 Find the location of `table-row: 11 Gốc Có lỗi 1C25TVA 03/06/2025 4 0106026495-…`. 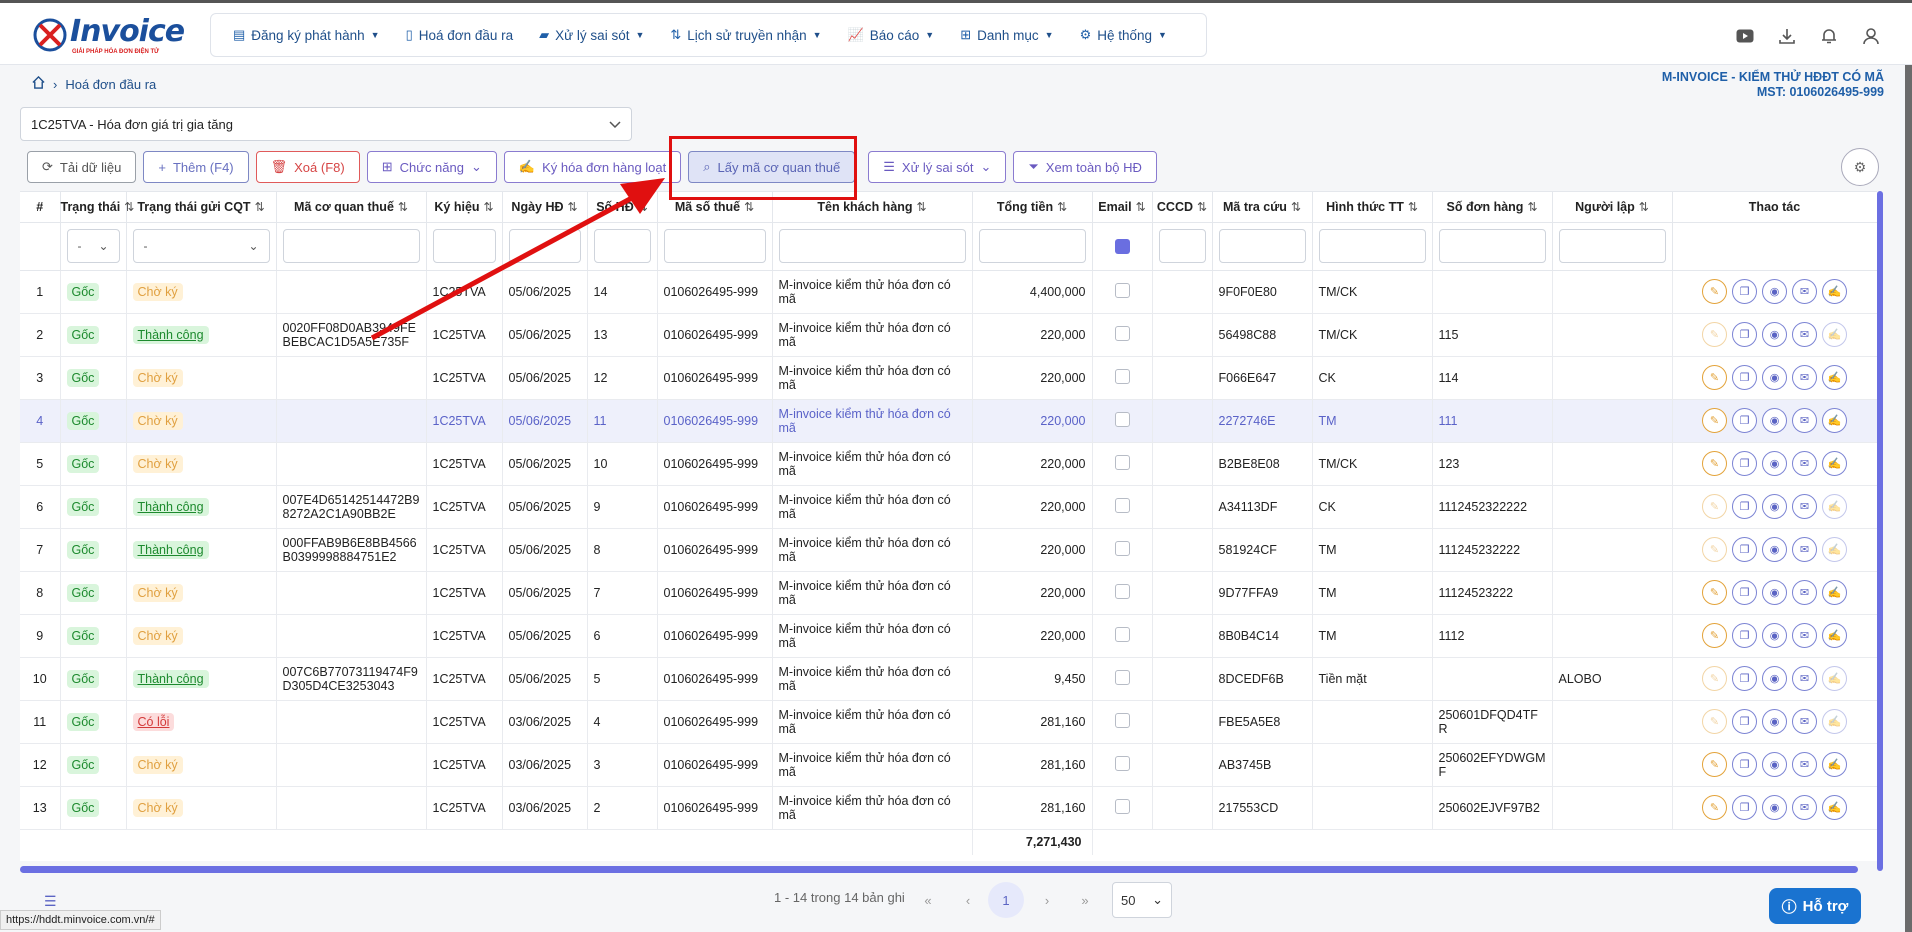

table-row: 11 Gốc Có lỗi 1C25TVA 03/06/2025 4 0106026495-… is located at coordinates (948, 722).